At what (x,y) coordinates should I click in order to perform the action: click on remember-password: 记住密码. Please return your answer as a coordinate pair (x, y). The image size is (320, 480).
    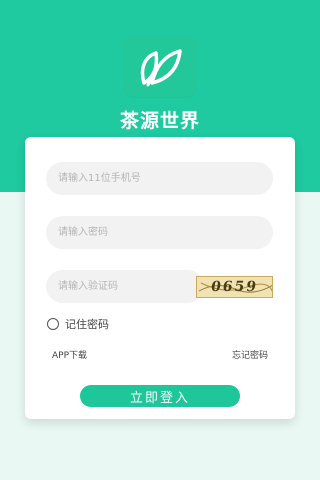
    Looking at the image, I should click on (78, 324).